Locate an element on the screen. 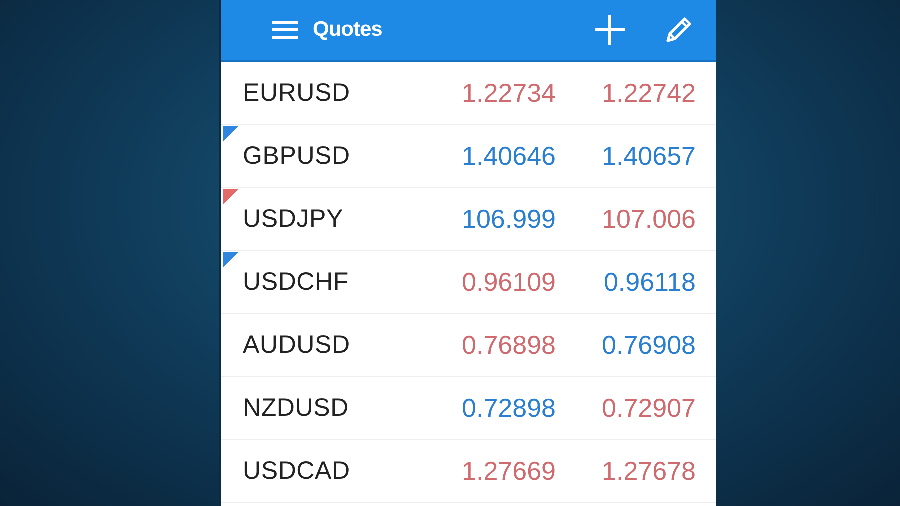  symbol-name: USDCAD is located at coordinates (297, 471).